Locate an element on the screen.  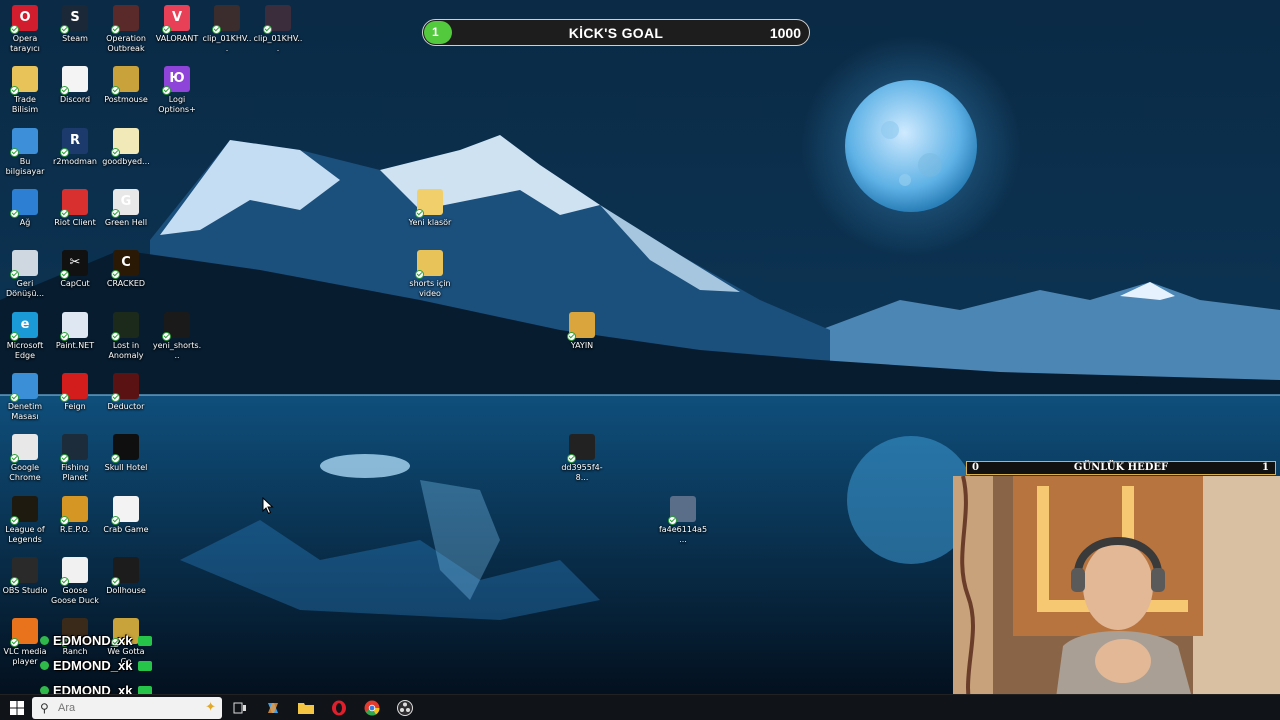
opera-taskbar-button is located at coordinates (339, 708).